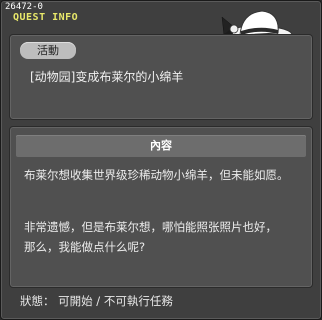 The image size is (322, 320). Describe the element at coordinates (107, 77) in the screenshot. I see `quest-name: [动物园]变成布莱尔的小绵羊` at that location.